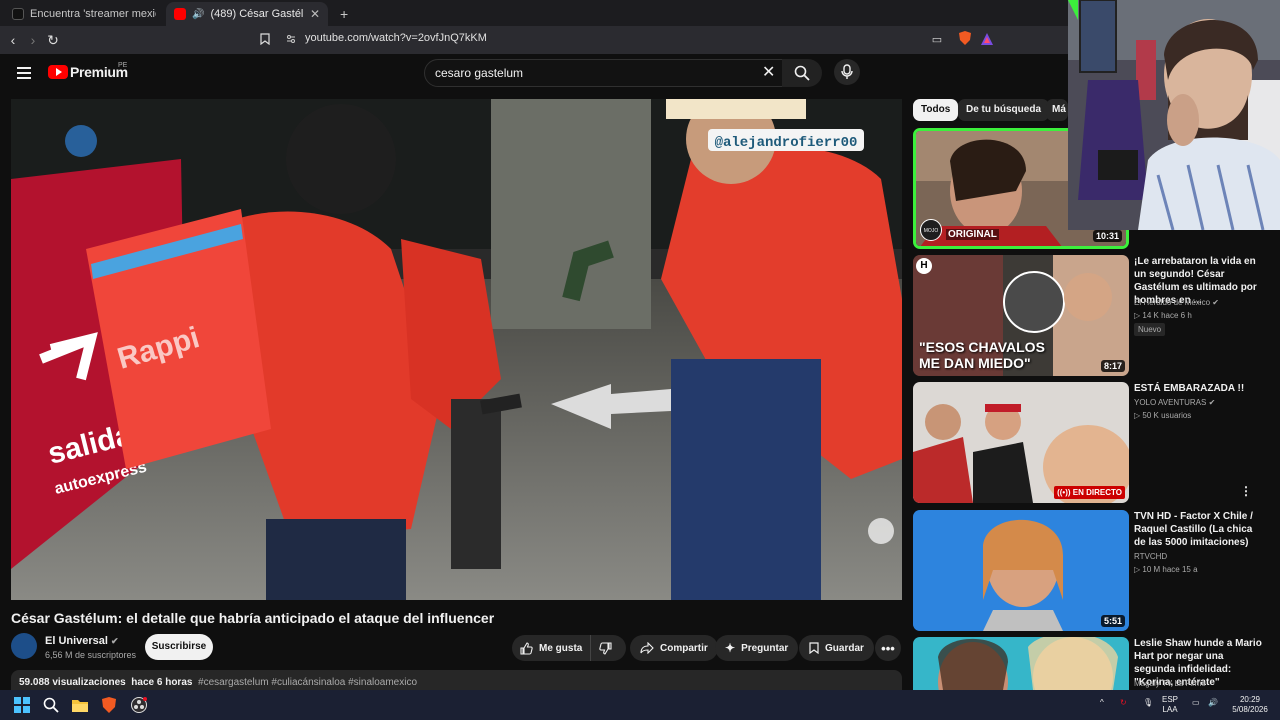 This screenshot has height=720, width=1280. Describe the element at coordinates (1172, 302) in the screenshot. I see `rec-channel-name: El Heraldo de México` at that location.